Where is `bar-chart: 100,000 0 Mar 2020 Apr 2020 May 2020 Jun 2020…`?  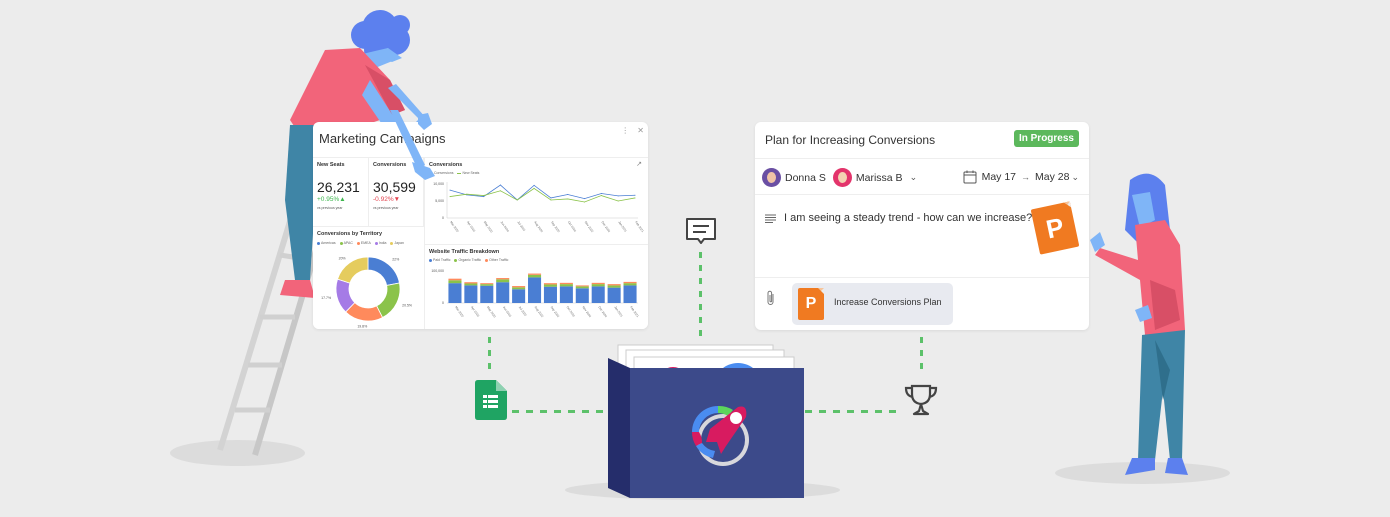 bar-chart: 100,000 0 Mar 2020 Apr 2020 May 2020 Jun 2020… is located at coordinates (535, 293).